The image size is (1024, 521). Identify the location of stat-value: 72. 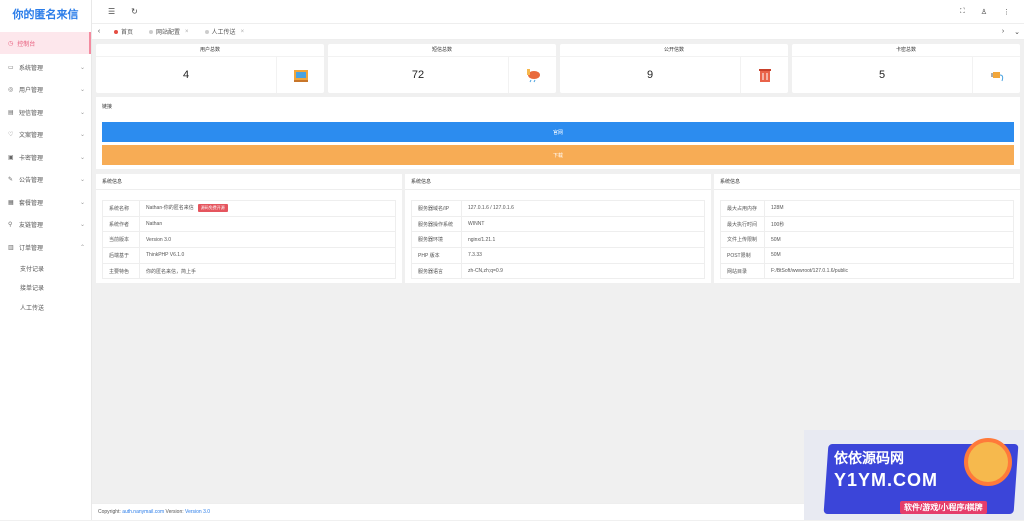
(418, 75).